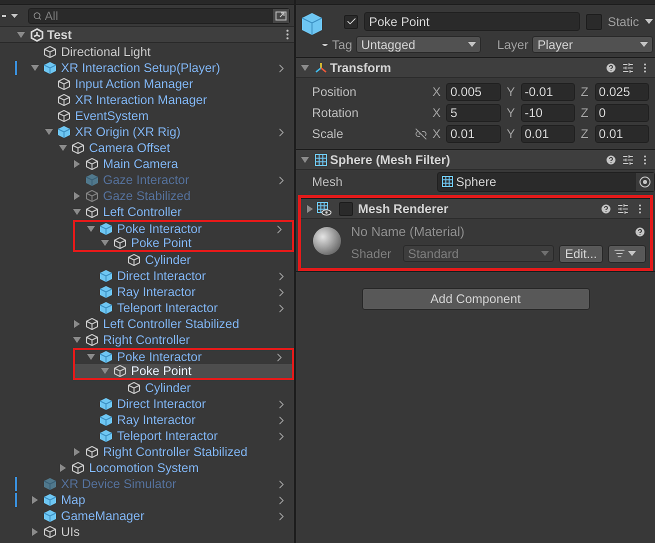 The height and width of the screenshot is (543, 655). I want to click on hierarchy-row: Right Controller Stabilized, so click(147, 452).